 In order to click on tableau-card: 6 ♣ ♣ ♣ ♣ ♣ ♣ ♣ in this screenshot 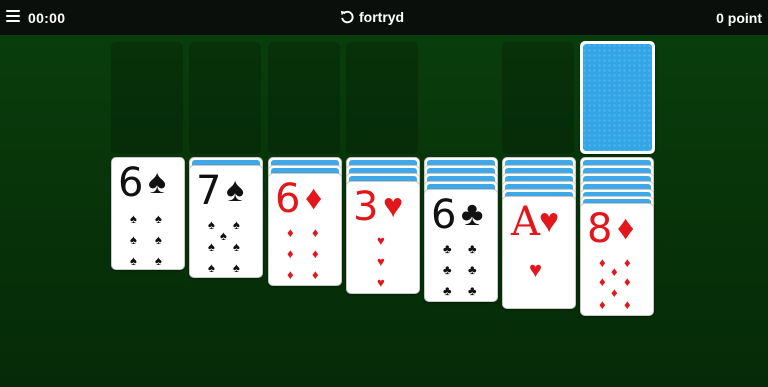, I will do `click(461, 245)`.